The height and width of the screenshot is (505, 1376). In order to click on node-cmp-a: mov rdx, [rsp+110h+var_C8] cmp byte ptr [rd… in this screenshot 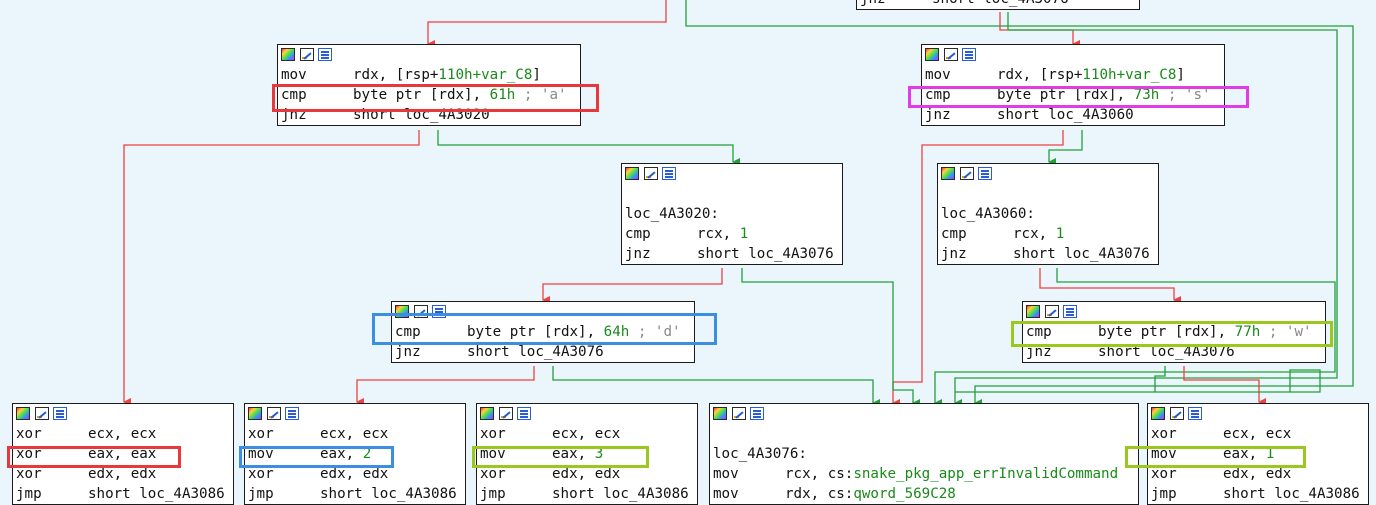, I will do `click(429, 85)`.